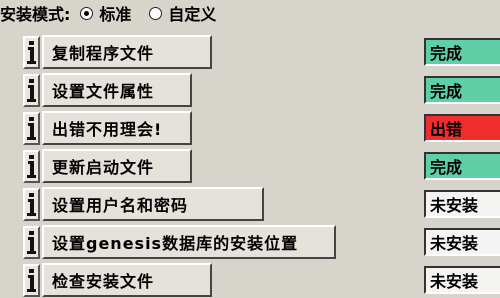 The width and height of the screenshot is (500, 298). I want to click on install-step: 复制程序文件 完成, so click(250, 52).